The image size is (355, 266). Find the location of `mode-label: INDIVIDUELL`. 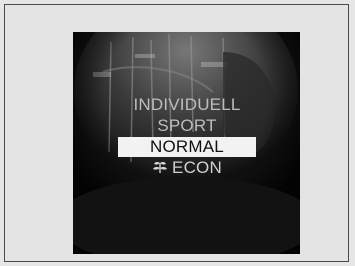

mode-label: INDIVIDUELL is located at coordinates (187, 104).